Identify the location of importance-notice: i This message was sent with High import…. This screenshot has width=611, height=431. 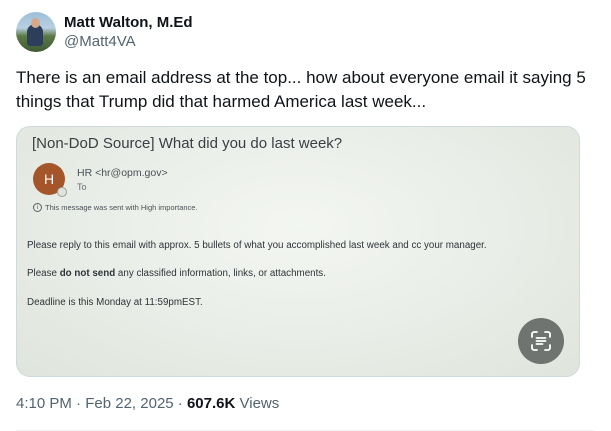
(115, 207).